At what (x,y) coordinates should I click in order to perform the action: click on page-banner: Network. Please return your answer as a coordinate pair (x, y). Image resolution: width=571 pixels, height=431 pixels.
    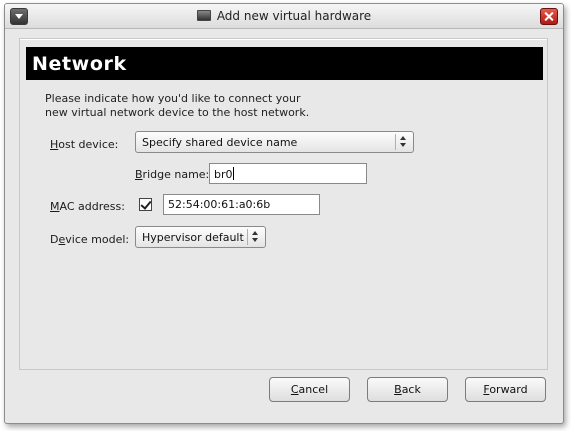
    Looking at the image, I should click on (284, 63).